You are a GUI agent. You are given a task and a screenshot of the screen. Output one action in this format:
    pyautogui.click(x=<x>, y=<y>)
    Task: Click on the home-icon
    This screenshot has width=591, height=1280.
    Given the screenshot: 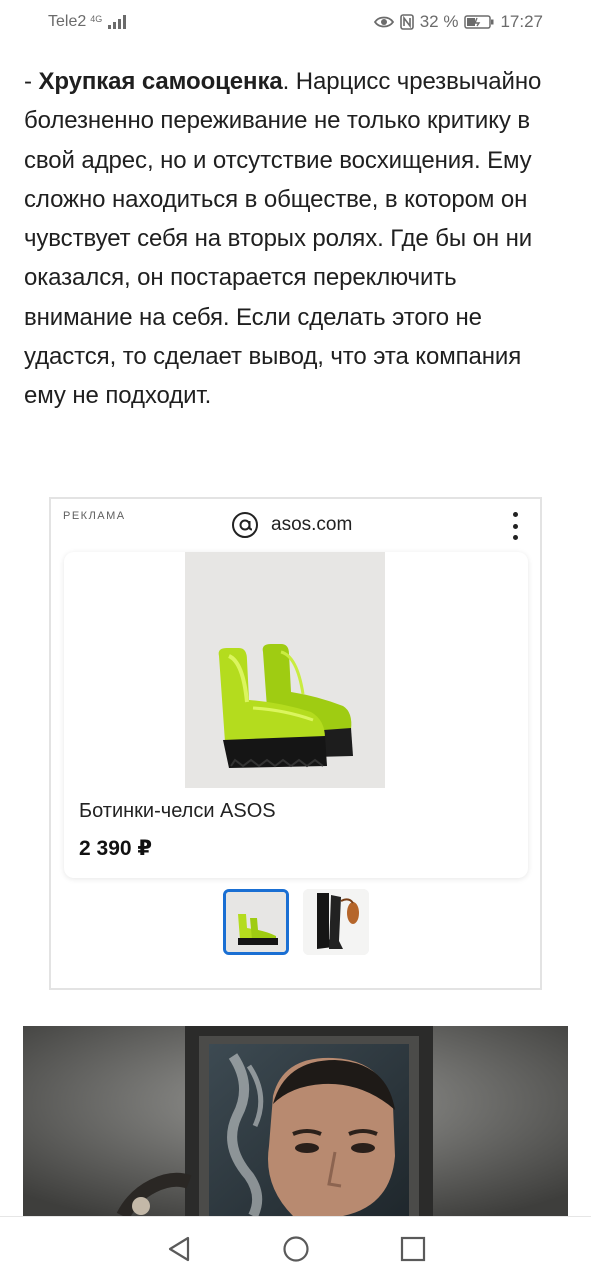 What is the action you would take?
    pyautogui.click(x=295, y=1248)
    